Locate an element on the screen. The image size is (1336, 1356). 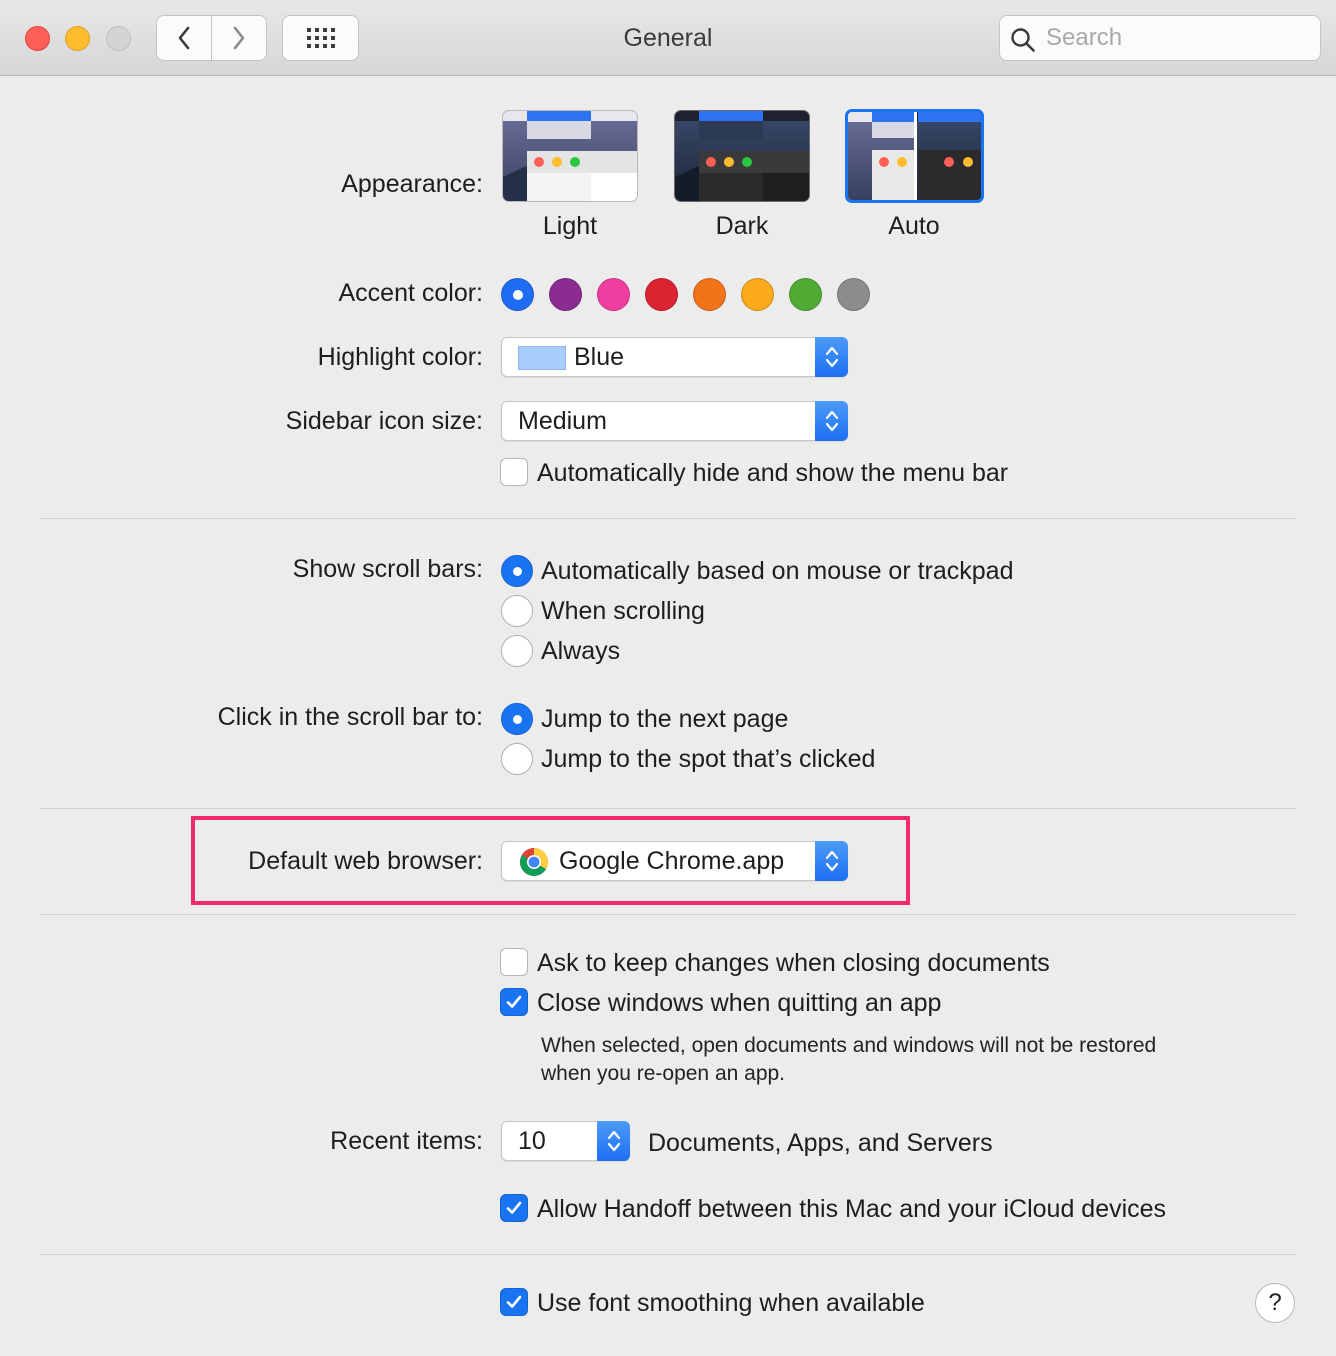
appearance-dark-label: Dark is located at coordinates (742, 226).